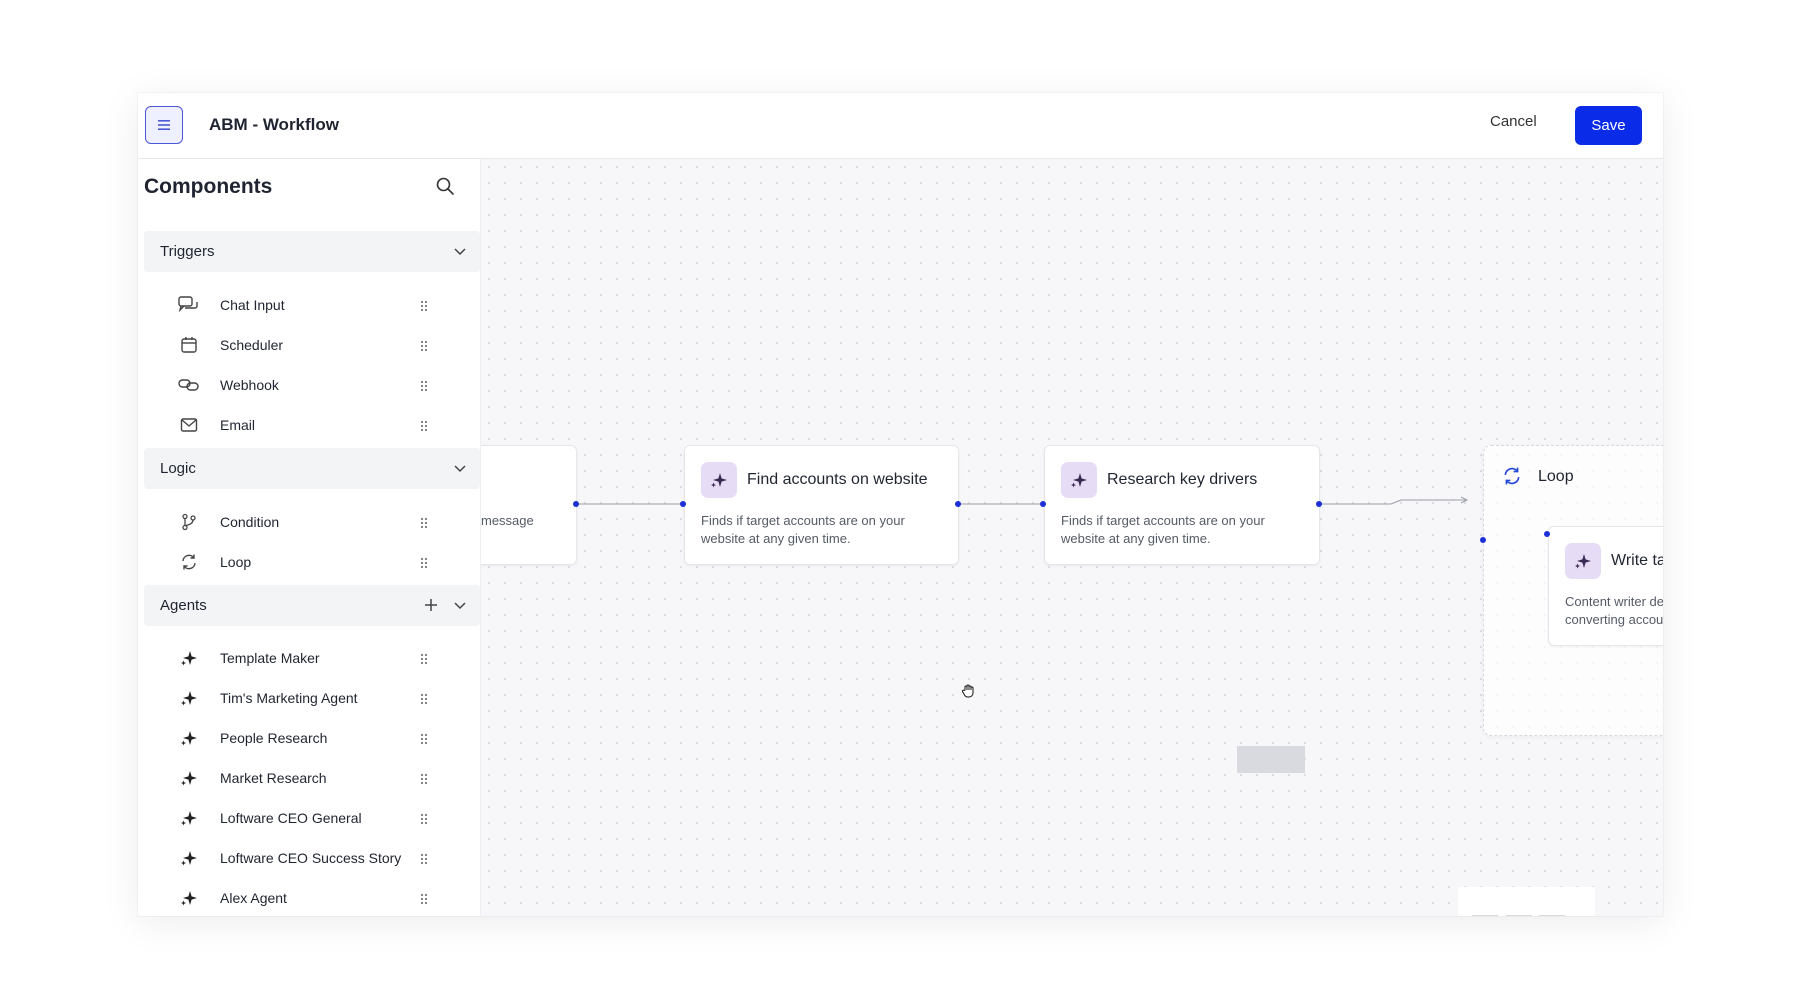 The height and width of the screenshot is (1008, 1796). Describe the element at coordinates (189, 305) in the screenshot. I see `chat-icon` at that location.